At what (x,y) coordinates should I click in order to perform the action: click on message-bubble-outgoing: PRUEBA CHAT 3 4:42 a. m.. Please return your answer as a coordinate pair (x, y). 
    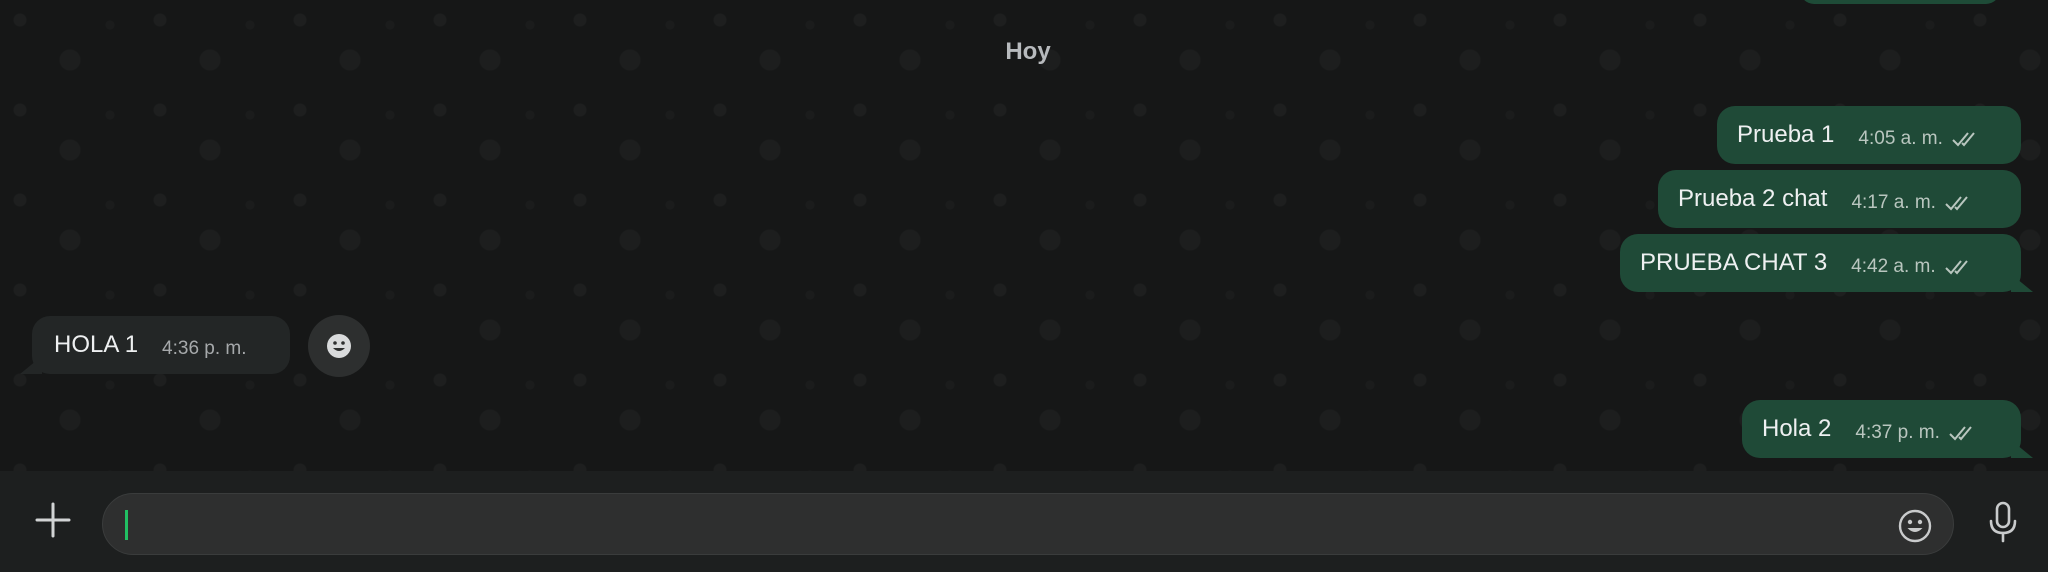
    Looking at the image, I should click on (1826, 263).